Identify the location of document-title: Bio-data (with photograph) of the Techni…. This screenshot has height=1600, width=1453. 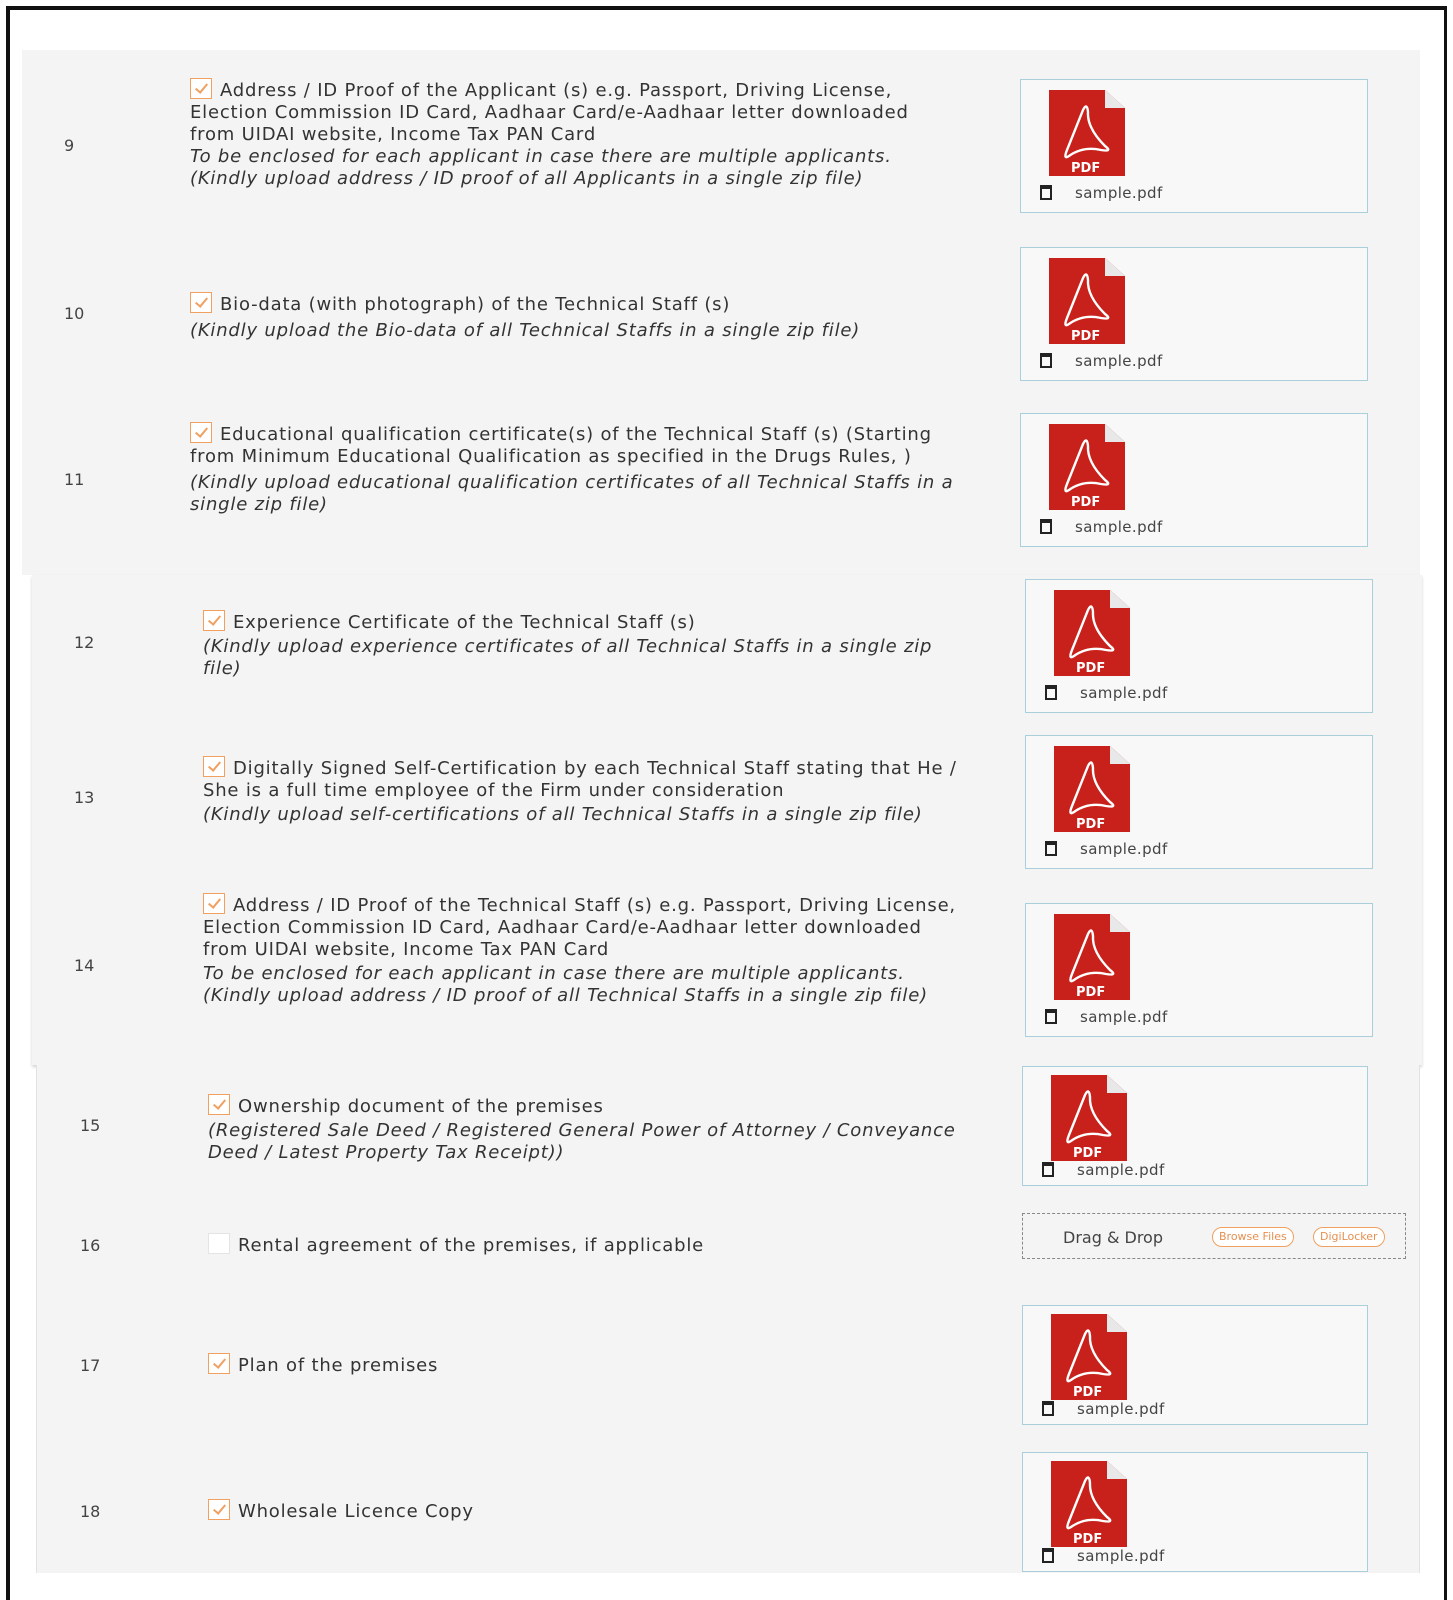
(475, 304).